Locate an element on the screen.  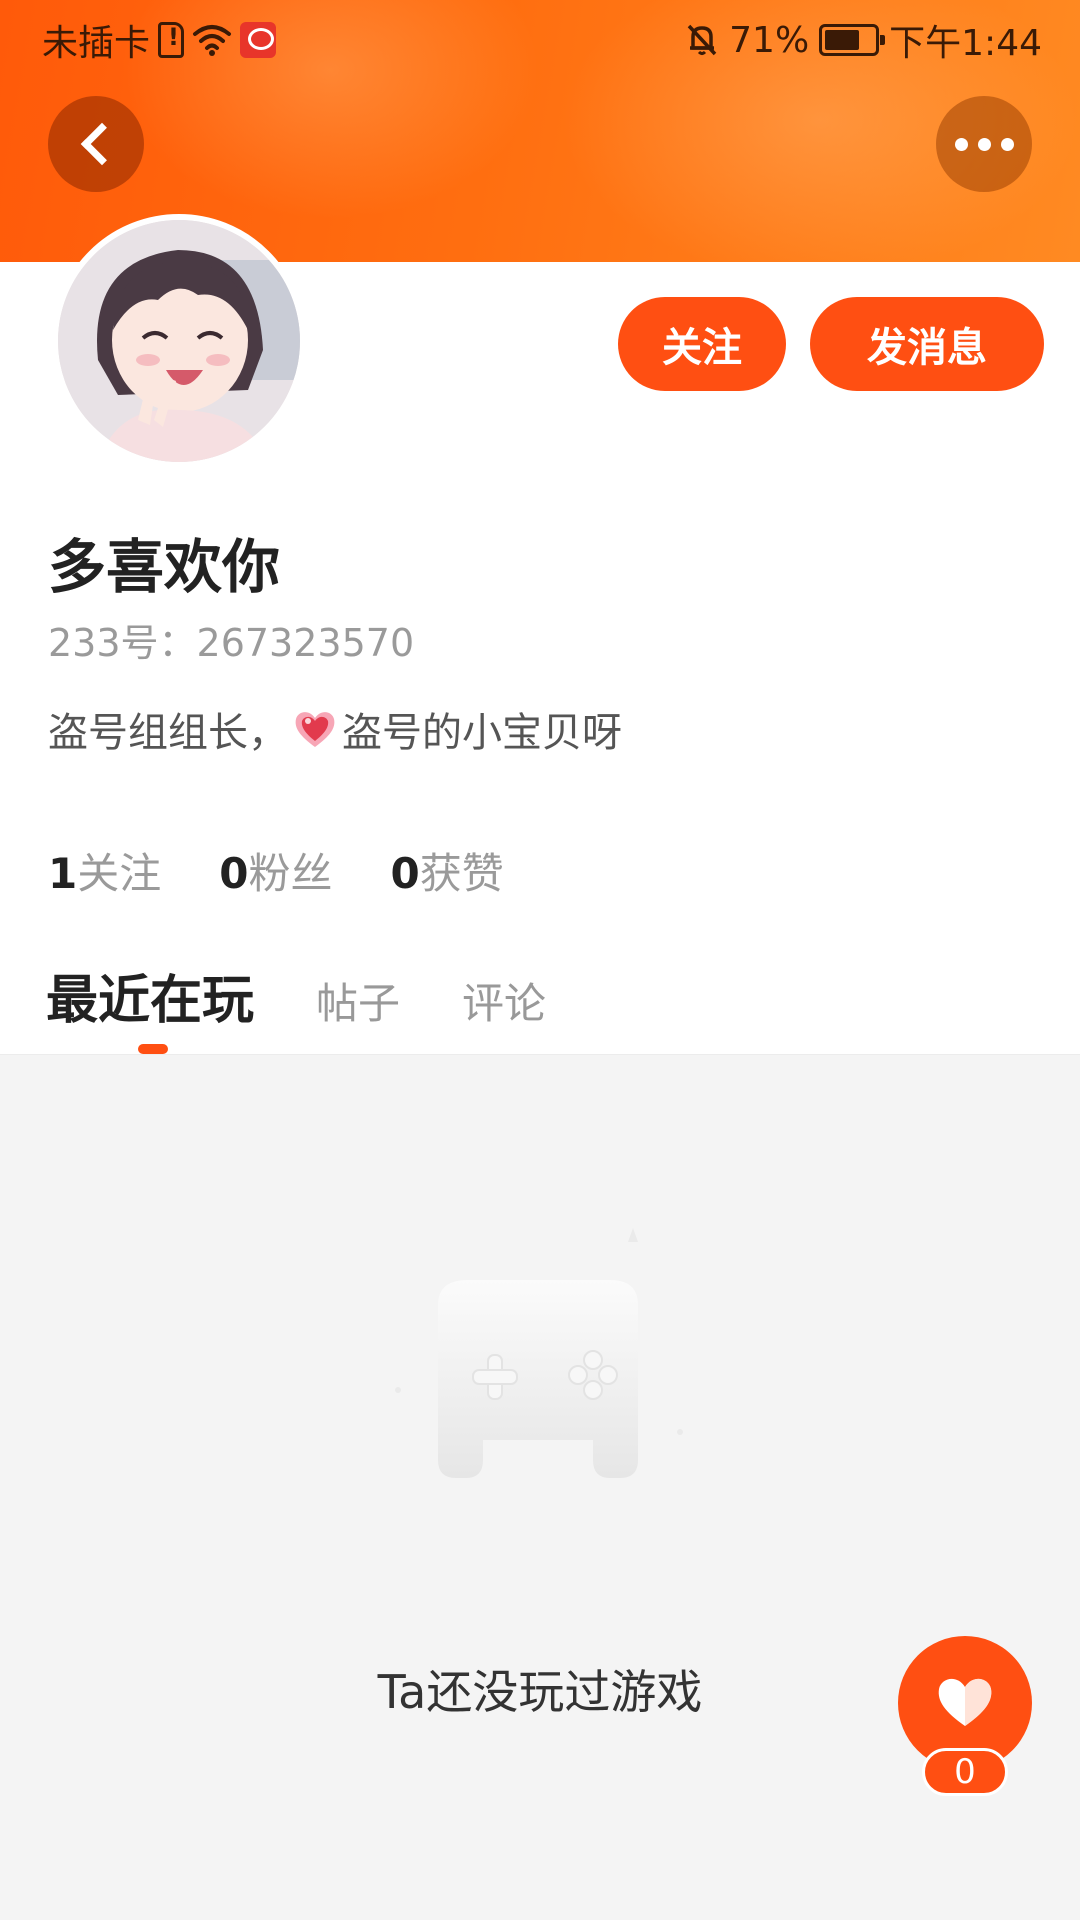
user-id: 233号：267323570 is located at coordinates (231, 643).